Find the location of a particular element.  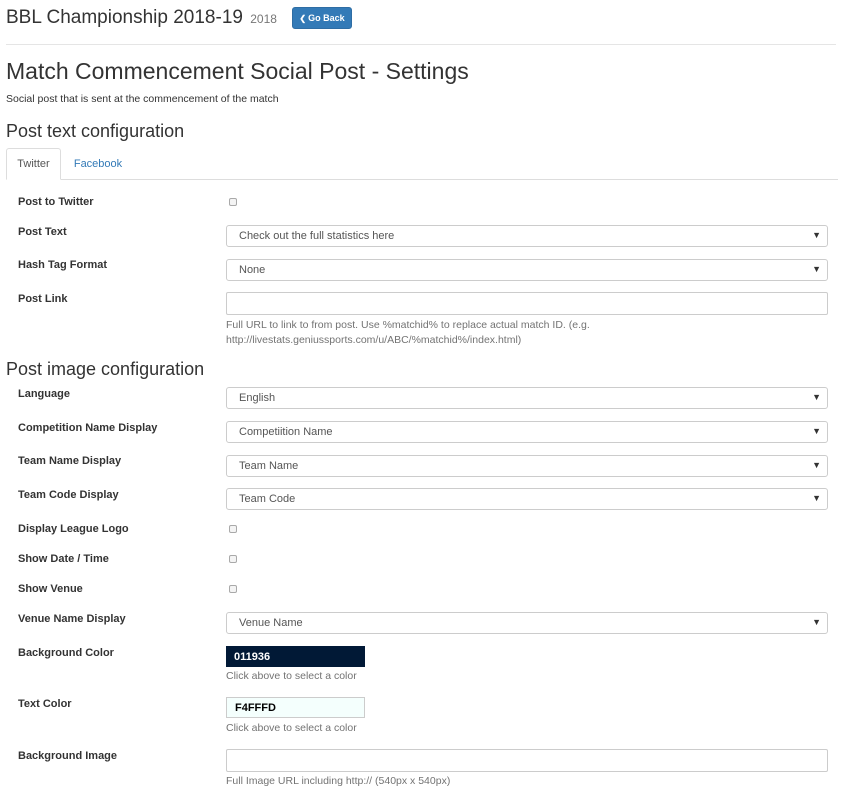

venue-name-display-label: Venue Name Display is located at coordinates (72, 619).